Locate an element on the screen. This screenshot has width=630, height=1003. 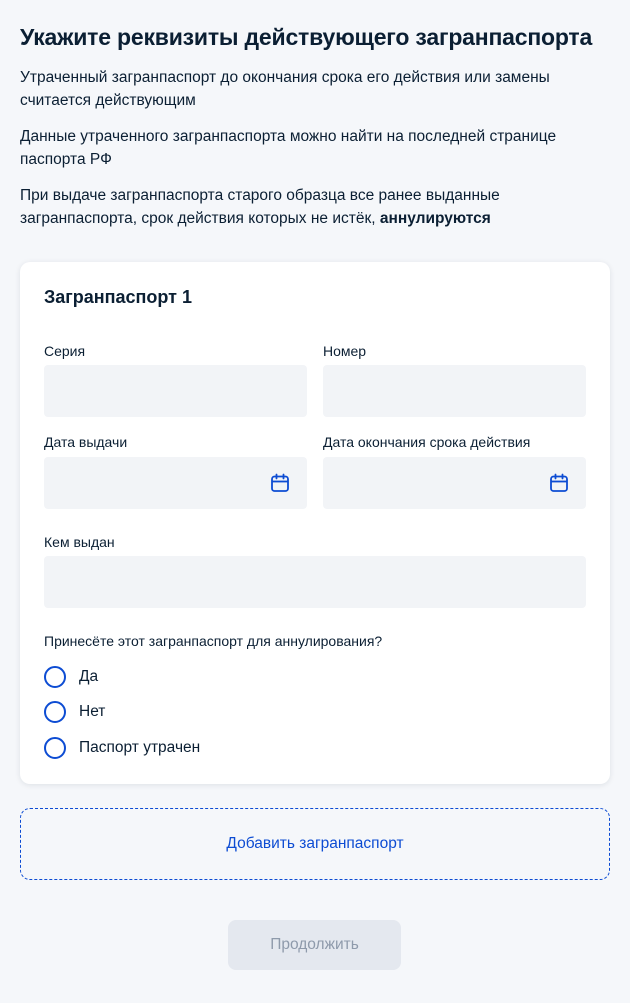
card-title: Загранпаспорт 1 is located at coordinates (118, 297).